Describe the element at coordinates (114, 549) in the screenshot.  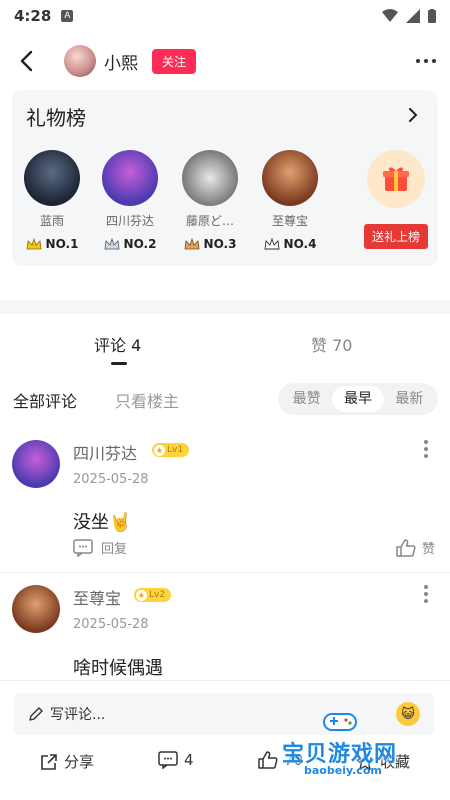
I see `reply-label: 回复` at that location.